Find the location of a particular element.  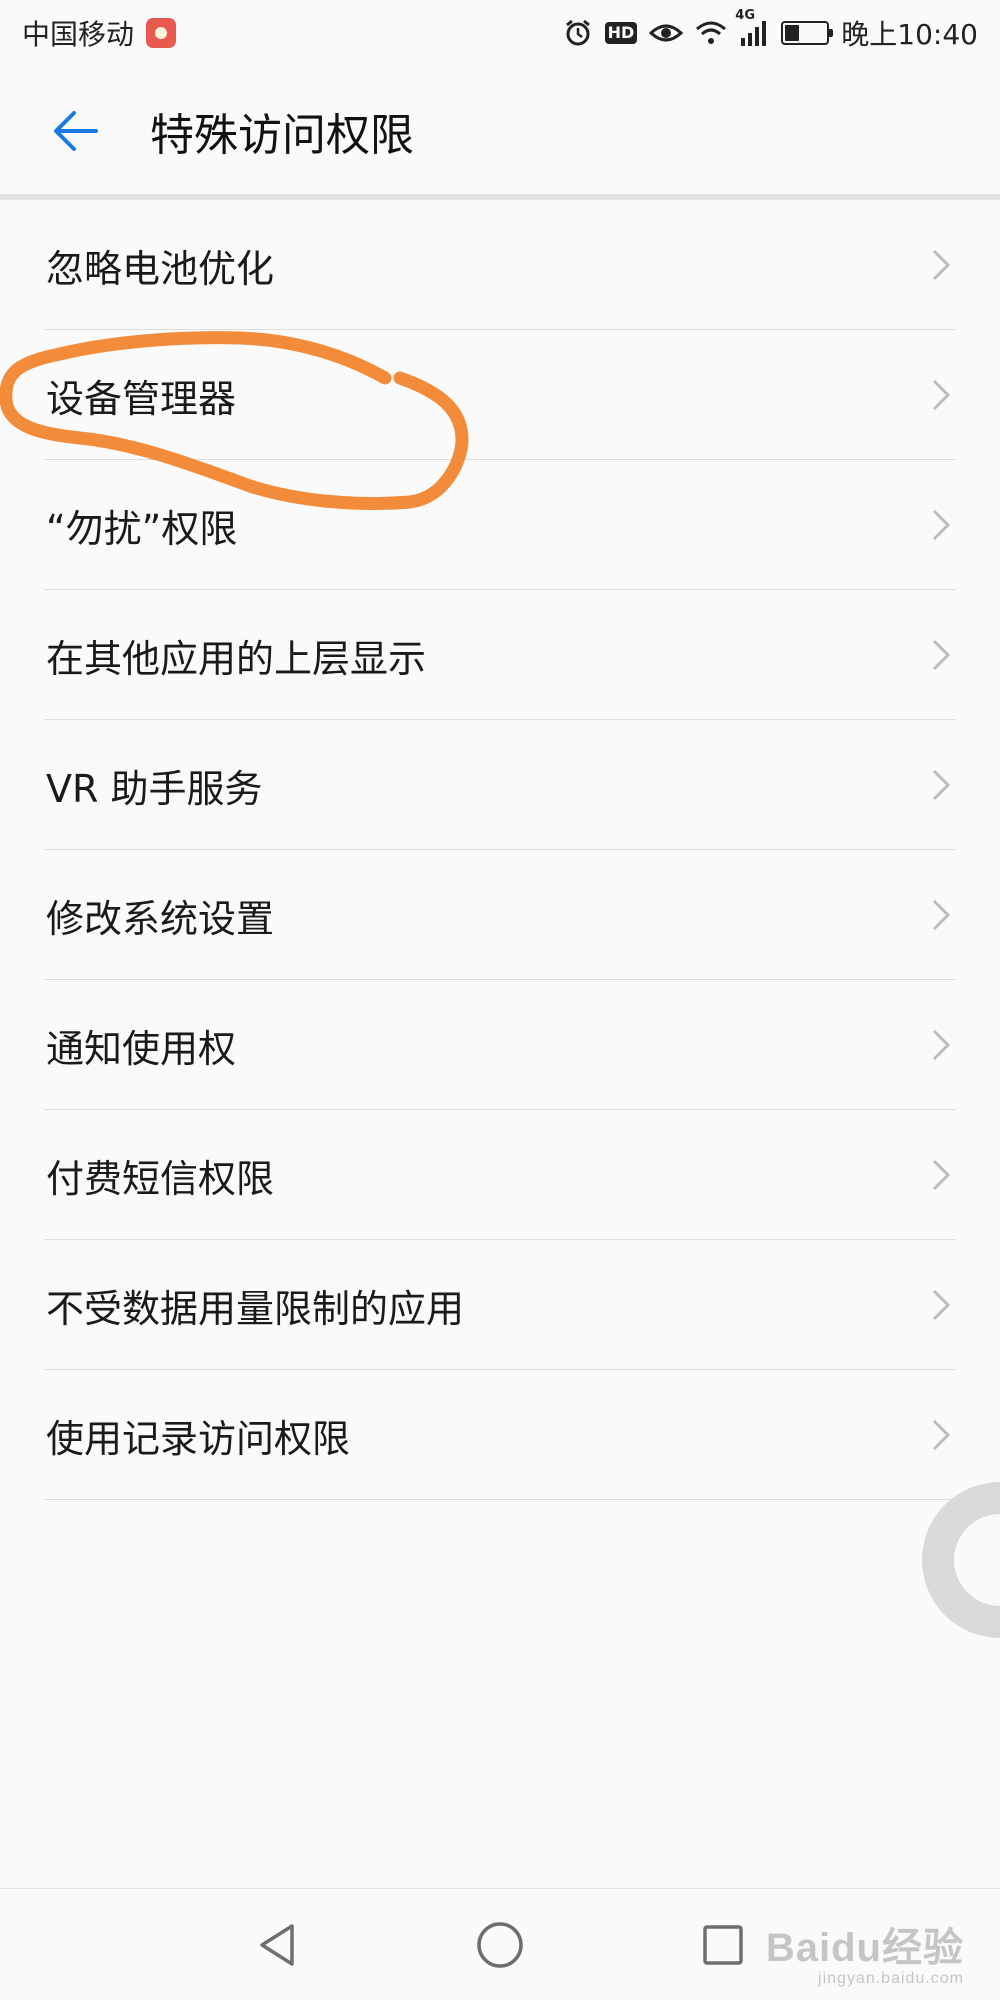

list-item-ignore-battery-optimization: 忽略电池优化 is located at coordinates (500, 265).